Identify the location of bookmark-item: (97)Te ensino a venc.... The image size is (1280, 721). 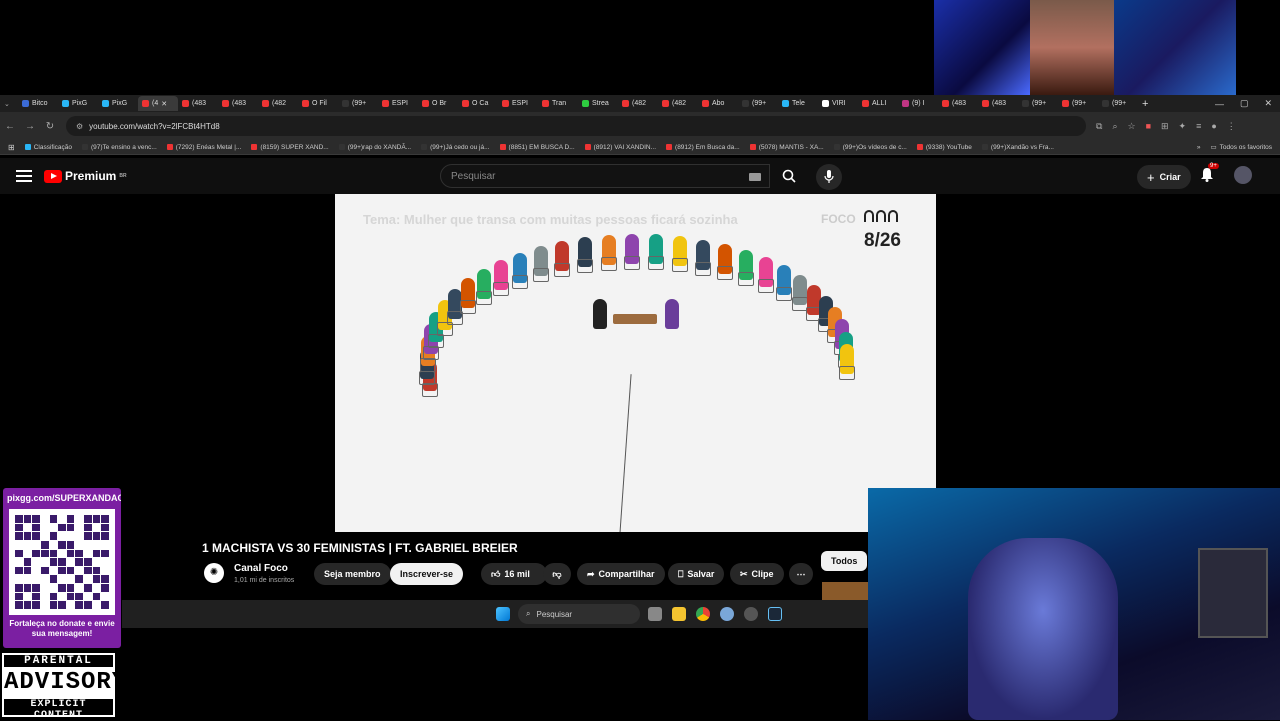
(119, 147).